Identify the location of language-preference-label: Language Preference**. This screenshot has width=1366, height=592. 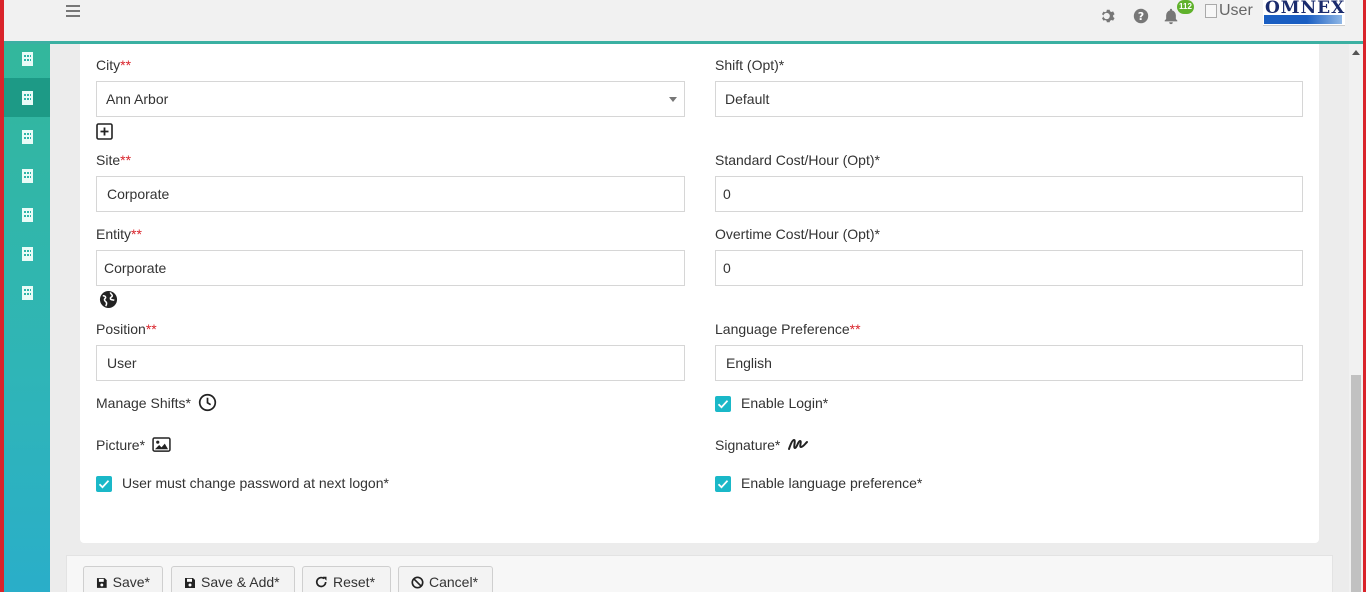
(788, 329).